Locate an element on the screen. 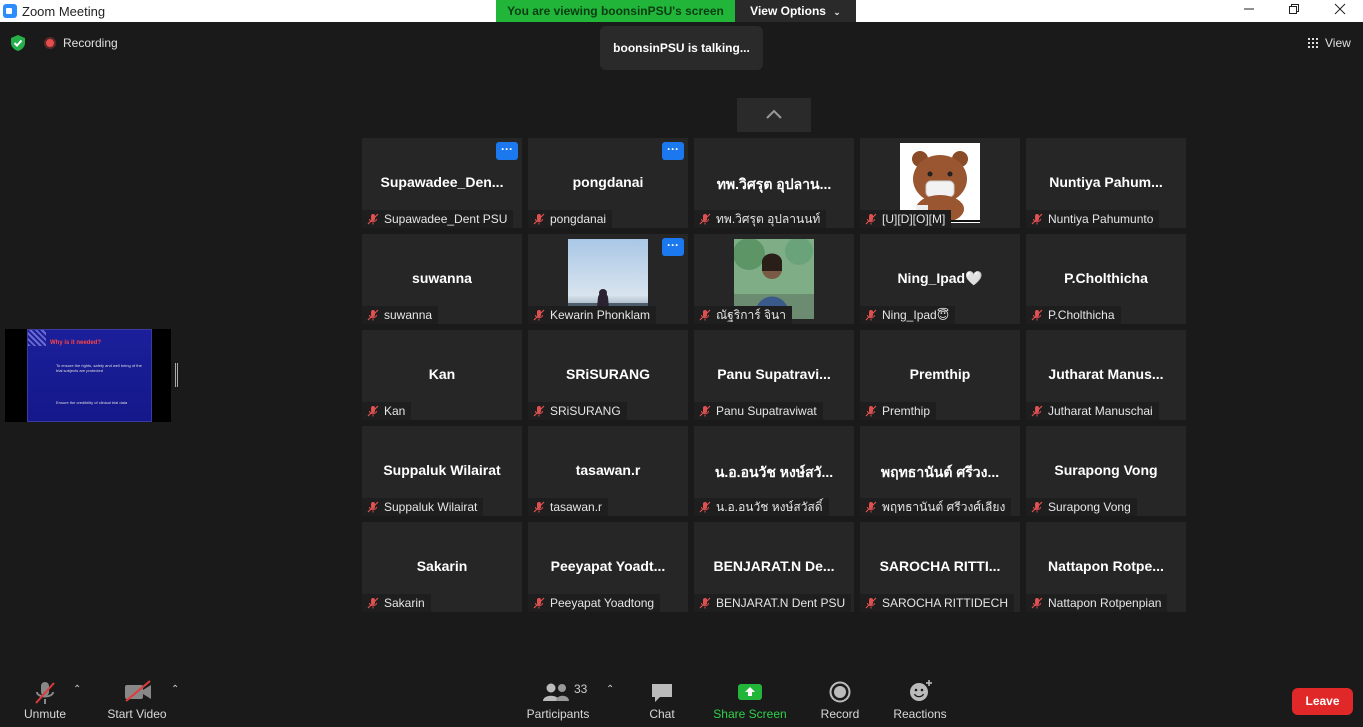 This screenshot has height=727, width=1363. participant-name: tasawan.r is located at coordinates (576, 507).